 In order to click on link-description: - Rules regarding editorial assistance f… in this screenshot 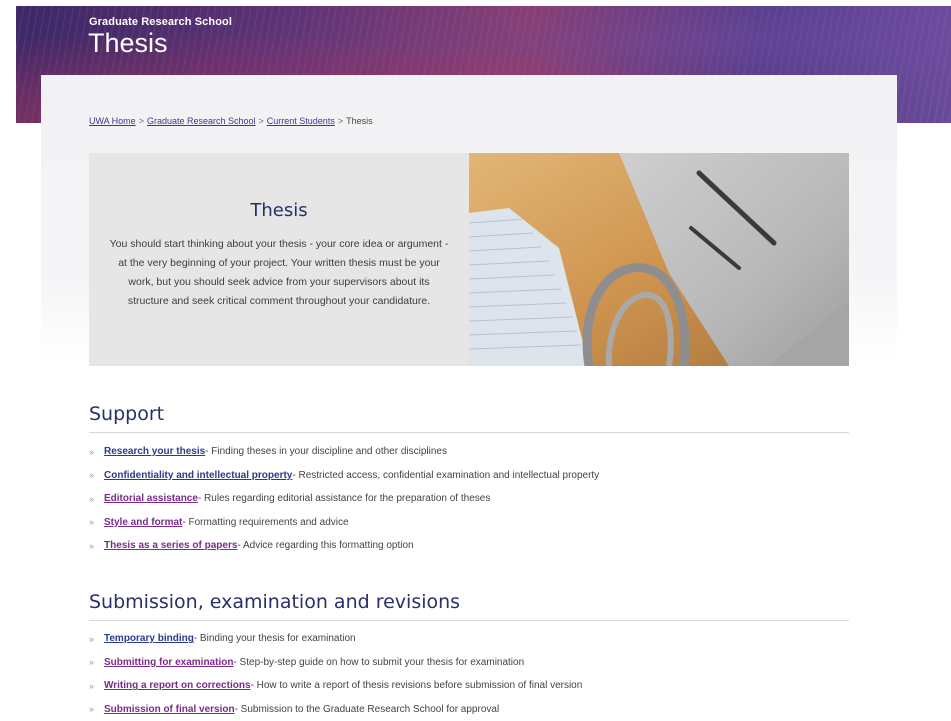, I will do `click(344, 498)`.